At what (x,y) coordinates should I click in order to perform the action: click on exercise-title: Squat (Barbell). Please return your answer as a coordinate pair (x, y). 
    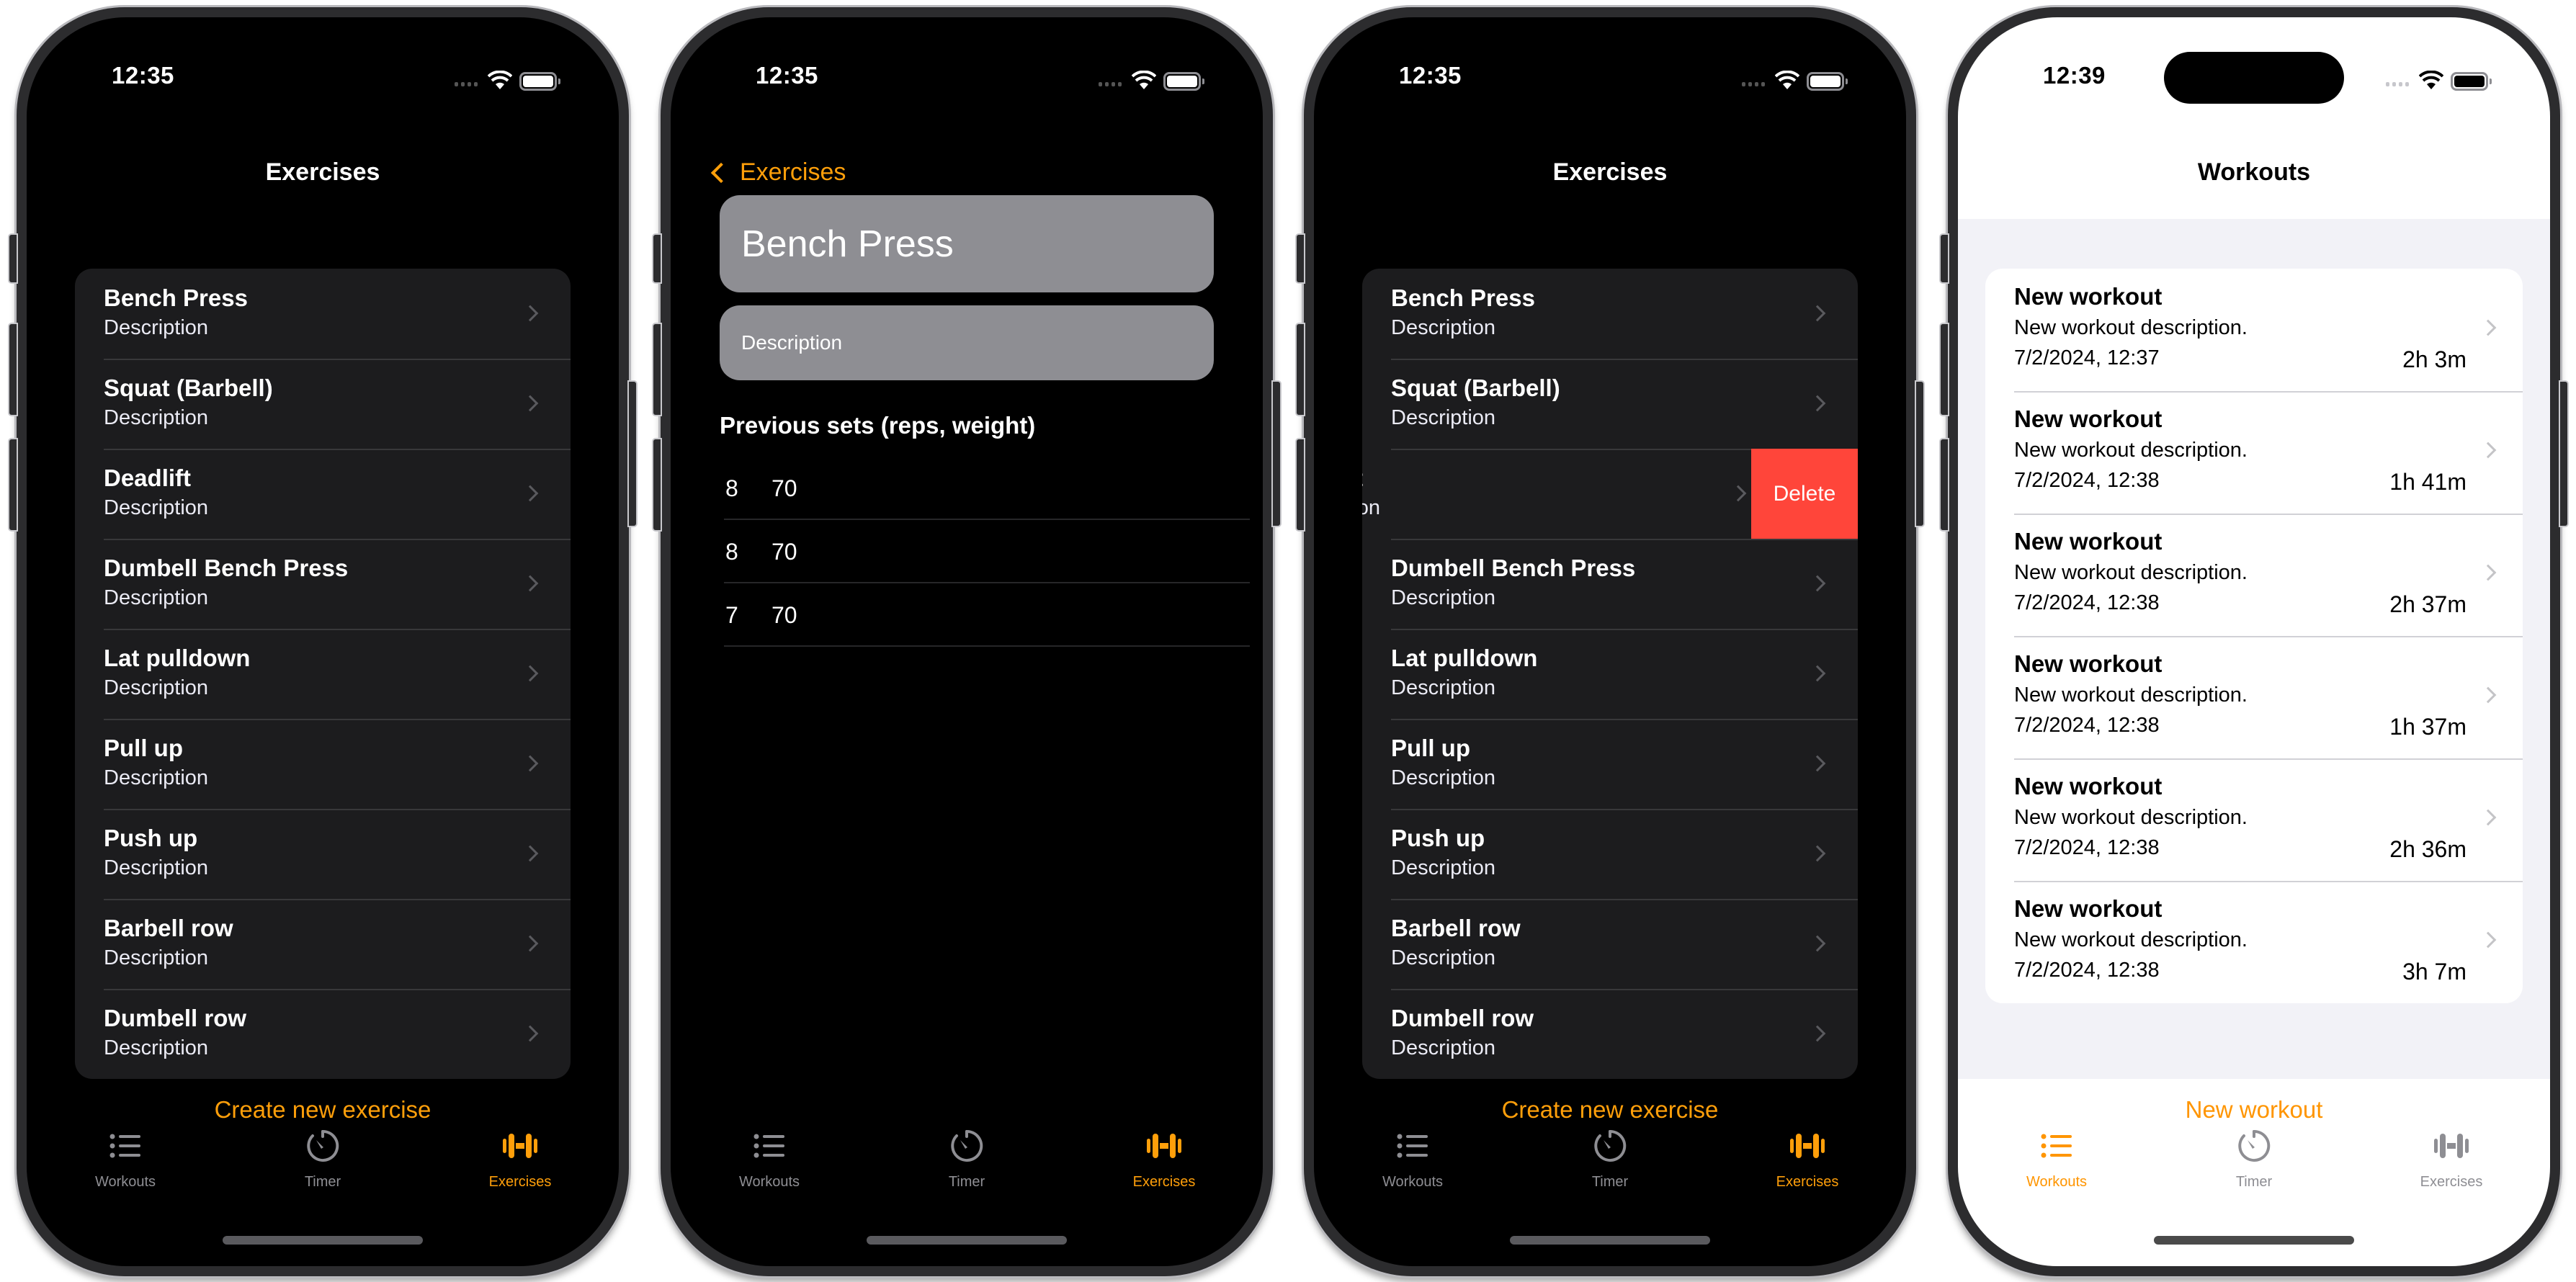
    Looking at the image, I should click on (1476, 388).